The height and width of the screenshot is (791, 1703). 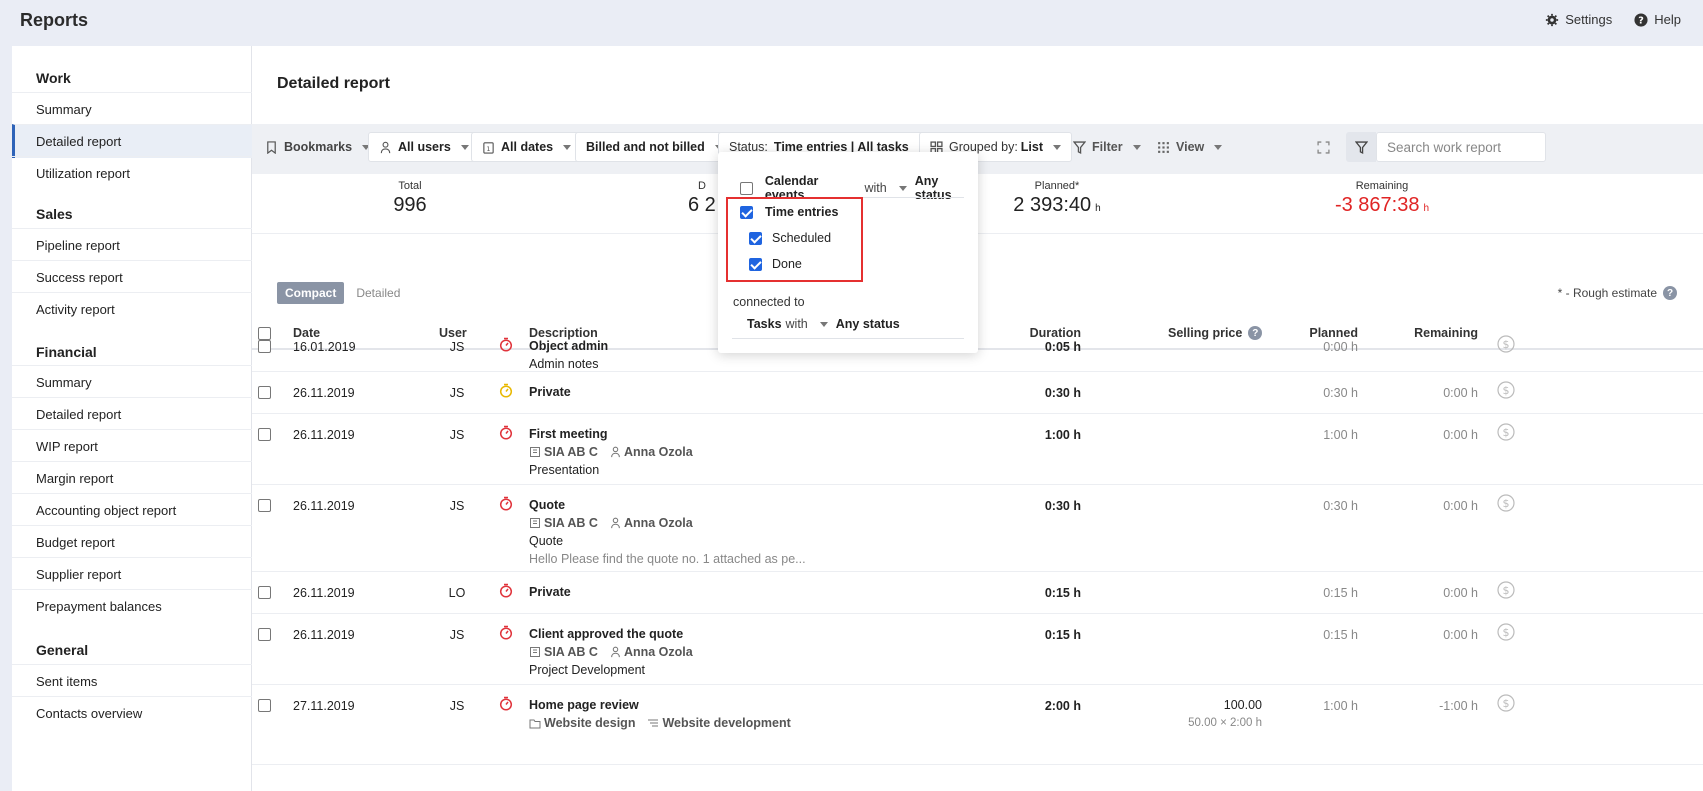 What do you see at coordinates (1189, 147) in the screenshot?
I see `view-button: View` at bounding box center [1189, 147].